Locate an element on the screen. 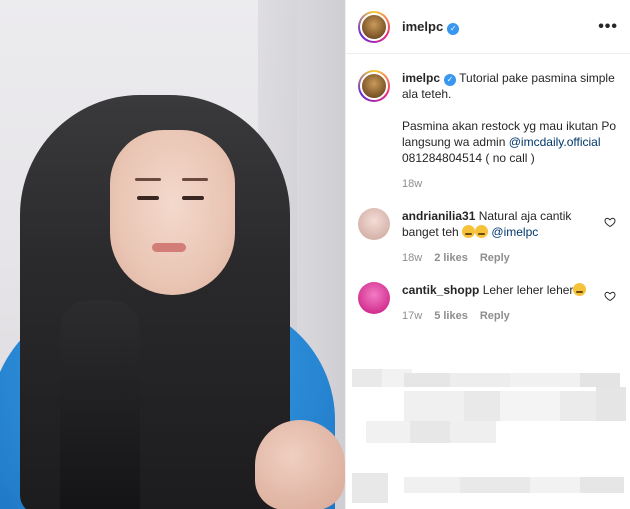 Image resolution: width=630 pixels, height=509 pixels. comment-likes: 2 likes is located at coordinates (451, 258).